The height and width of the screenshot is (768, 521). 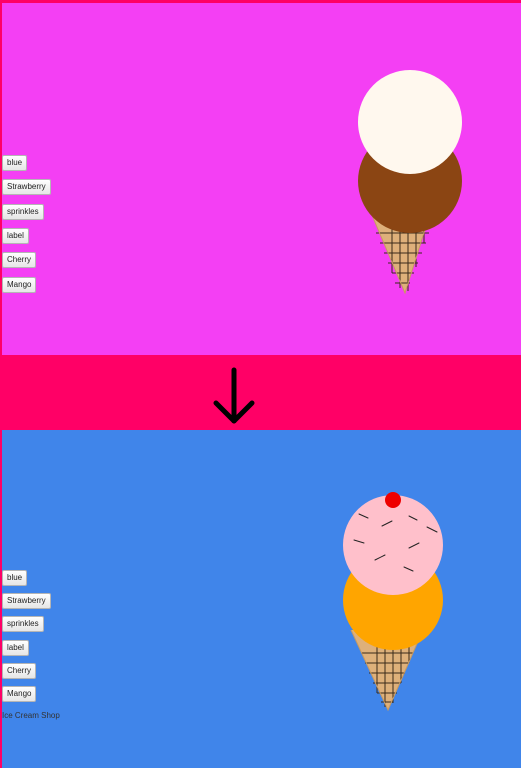 I want to click on cherry, so click(x=393, y=500).